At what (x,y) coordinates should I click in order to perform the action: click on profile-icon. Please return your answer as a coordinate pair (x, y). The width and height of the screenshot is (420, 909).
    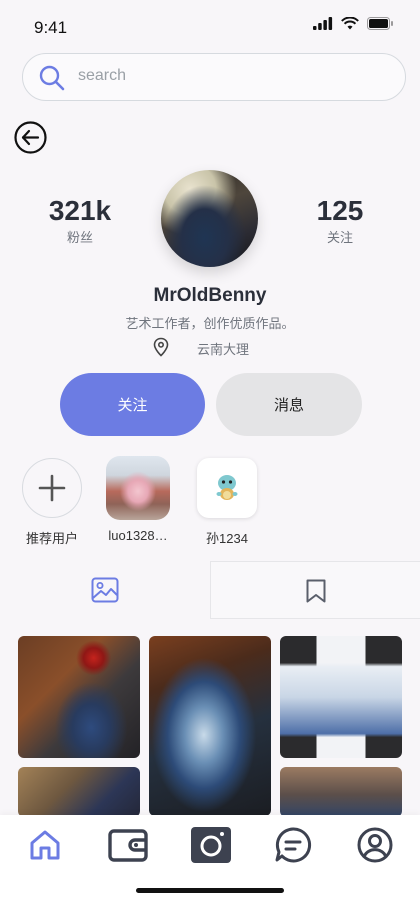
    Looking at the image, I should click on (375, 845).